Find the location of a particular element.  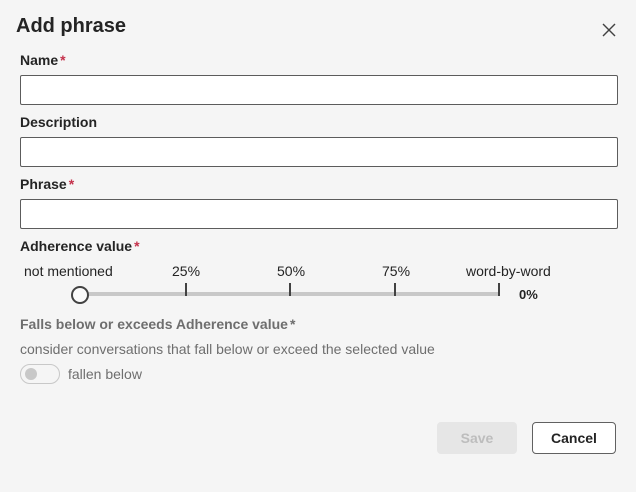

fallen-below-toggle is located at coordinates (40, 374).